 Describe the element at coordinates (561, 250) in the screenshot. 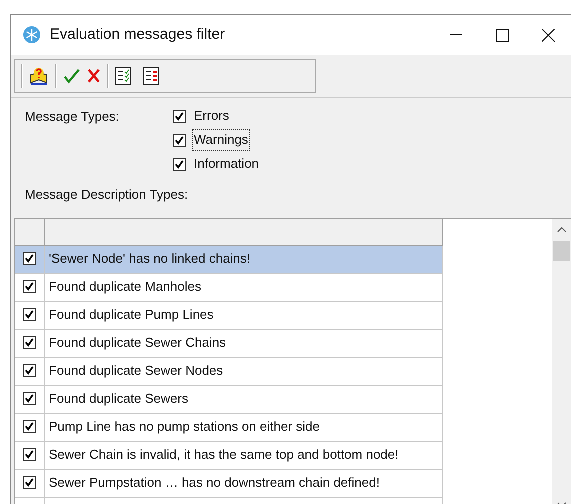

I see `scroll-thumb` at that location.